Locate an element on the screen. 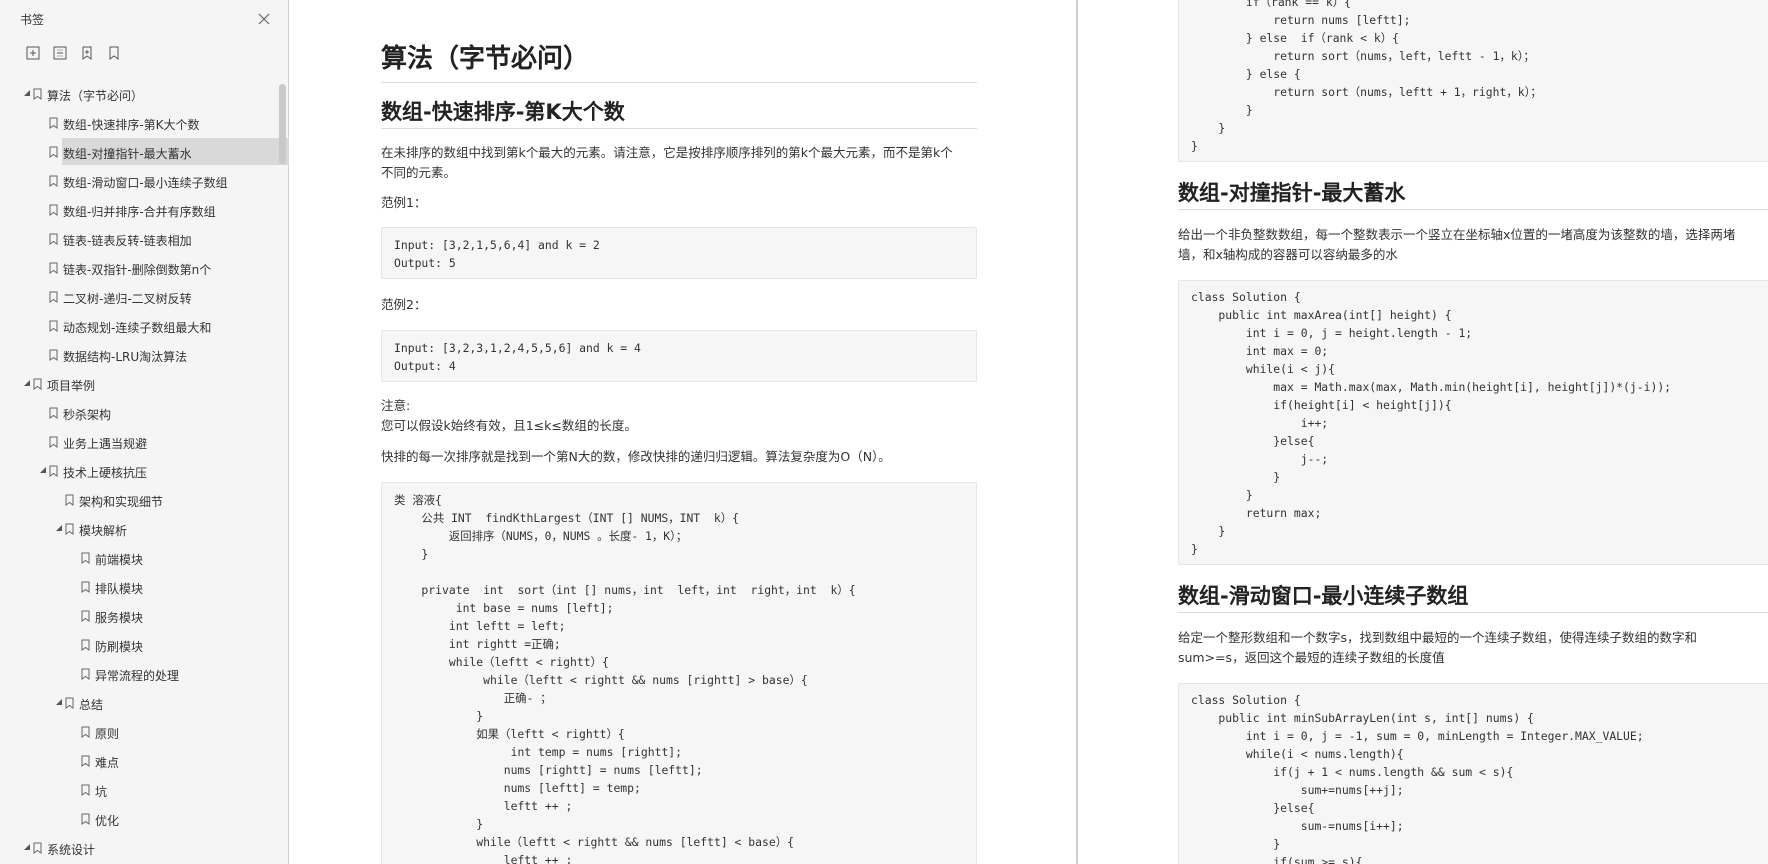 The image size is (1768, 864). bookmark-item: 总结 is located at coordinates (139, 703).